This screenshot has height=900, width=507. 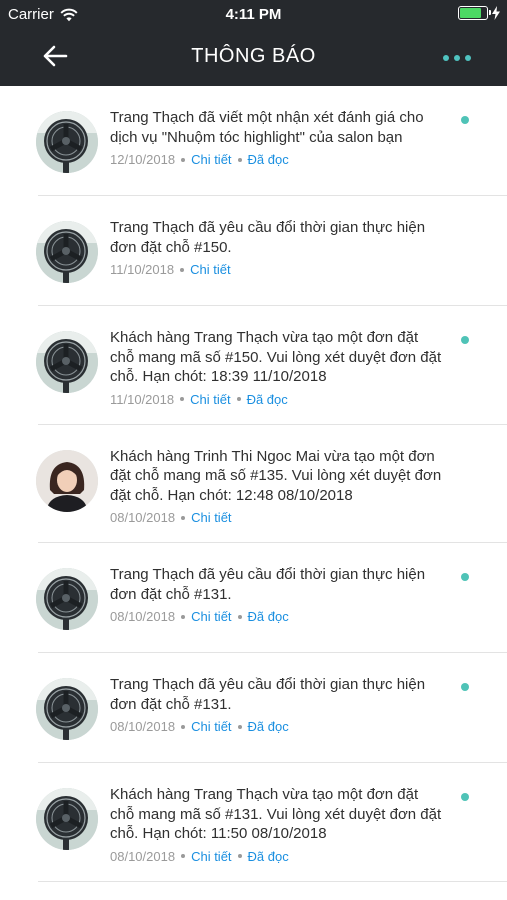 I want to click on notification-meta: 11/10/2018 Chi tiết, so click(x=277, y=269).